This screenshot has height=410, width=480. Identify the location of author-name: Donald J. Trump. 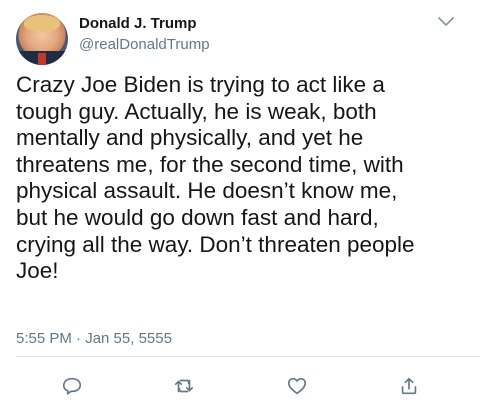
(138, 23).